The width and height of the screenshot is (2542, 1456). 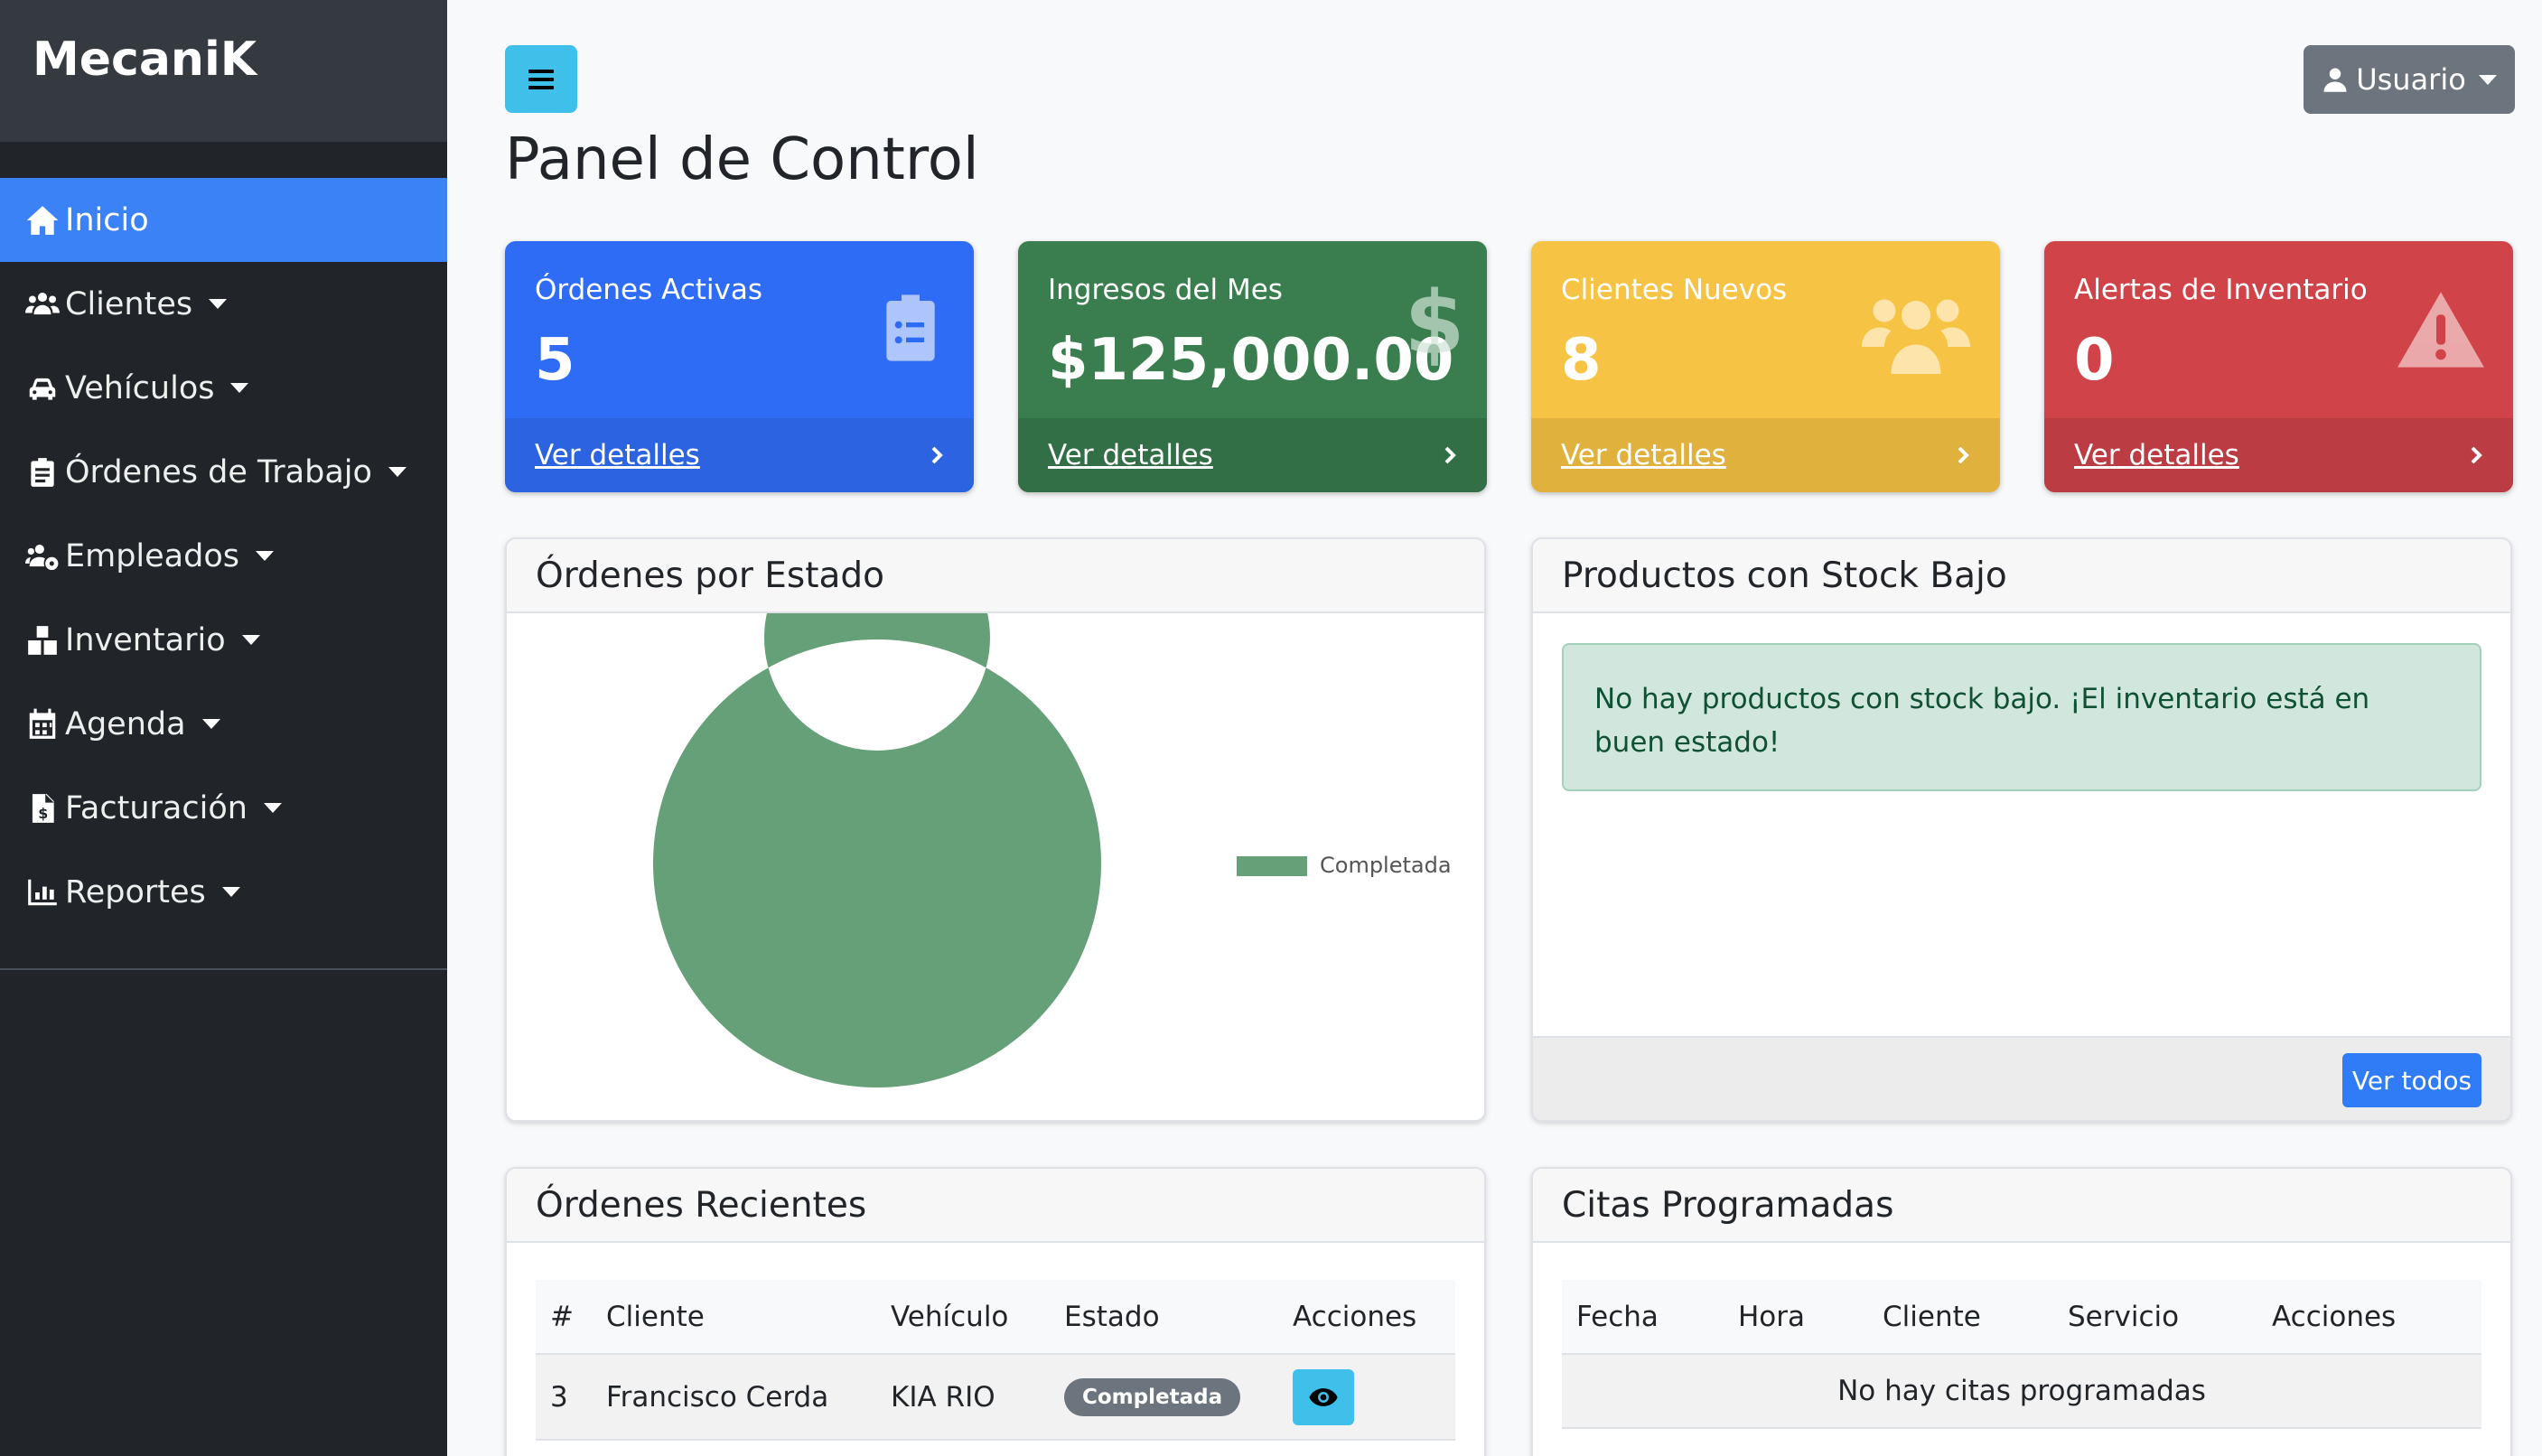 What do you see at coordinates (1164, 1317) in the screenshot?
I see `column-header: Estado` at bounding box center [1164, 1317].